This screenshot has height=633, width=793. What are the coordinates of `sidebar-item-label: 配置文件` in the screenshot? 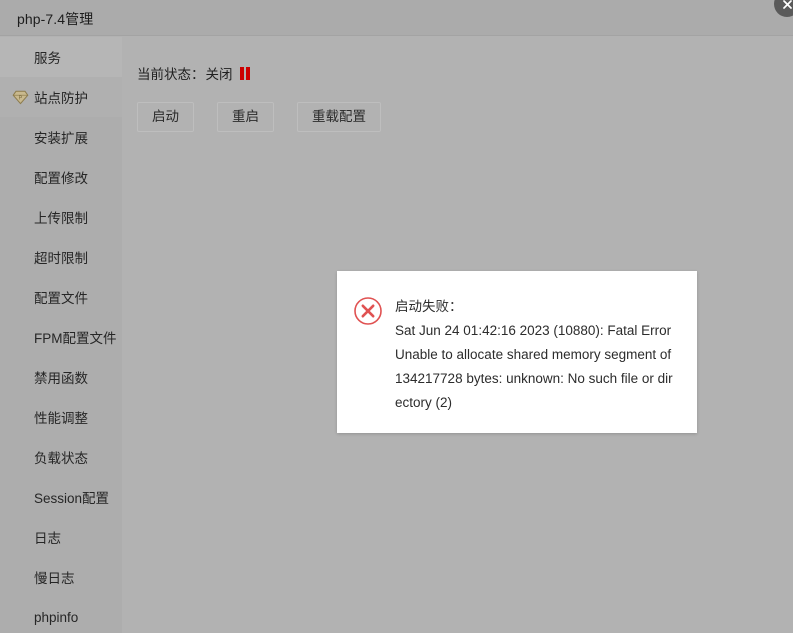 It's located at (61, 298).